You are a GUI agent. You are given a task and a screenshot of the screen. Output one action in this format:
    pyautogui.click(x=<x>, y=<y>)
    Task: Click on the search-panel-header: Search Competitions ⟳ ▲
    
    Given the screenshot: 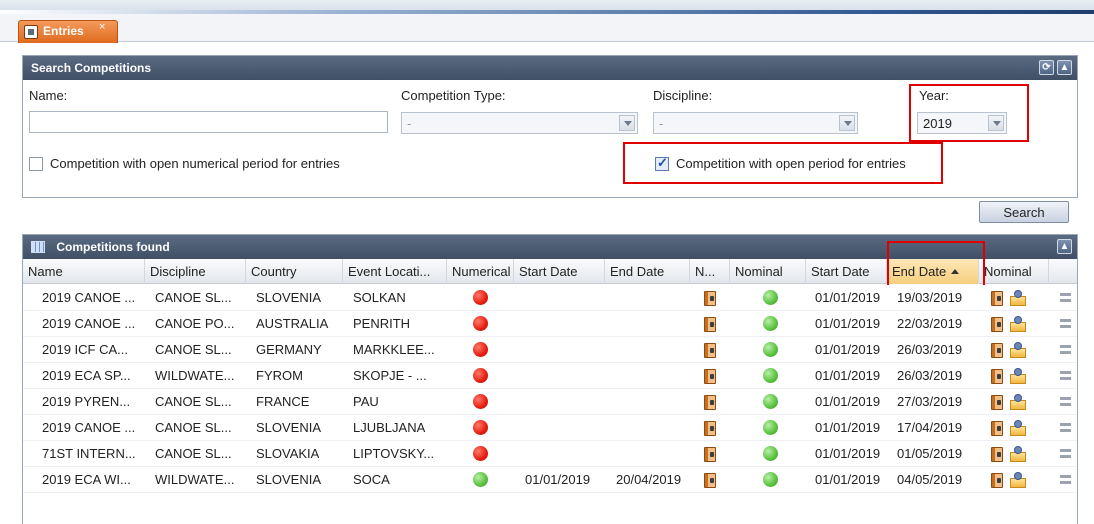 What is the action you would take?
    pyautogui.click(x=550, y=68)
    